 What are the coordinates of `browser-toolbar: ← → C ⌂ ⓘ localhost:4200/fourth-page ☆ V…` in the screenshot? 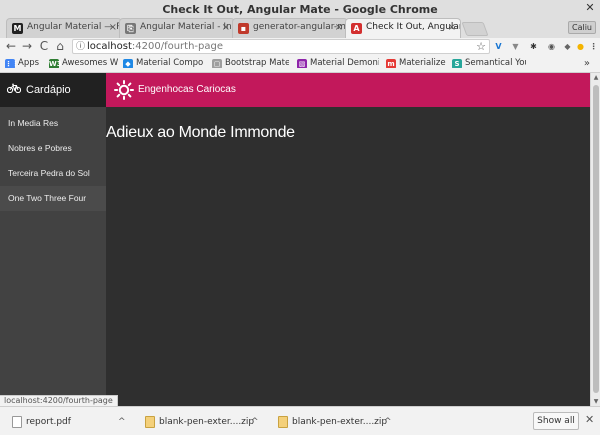 It's located at (300, 47).